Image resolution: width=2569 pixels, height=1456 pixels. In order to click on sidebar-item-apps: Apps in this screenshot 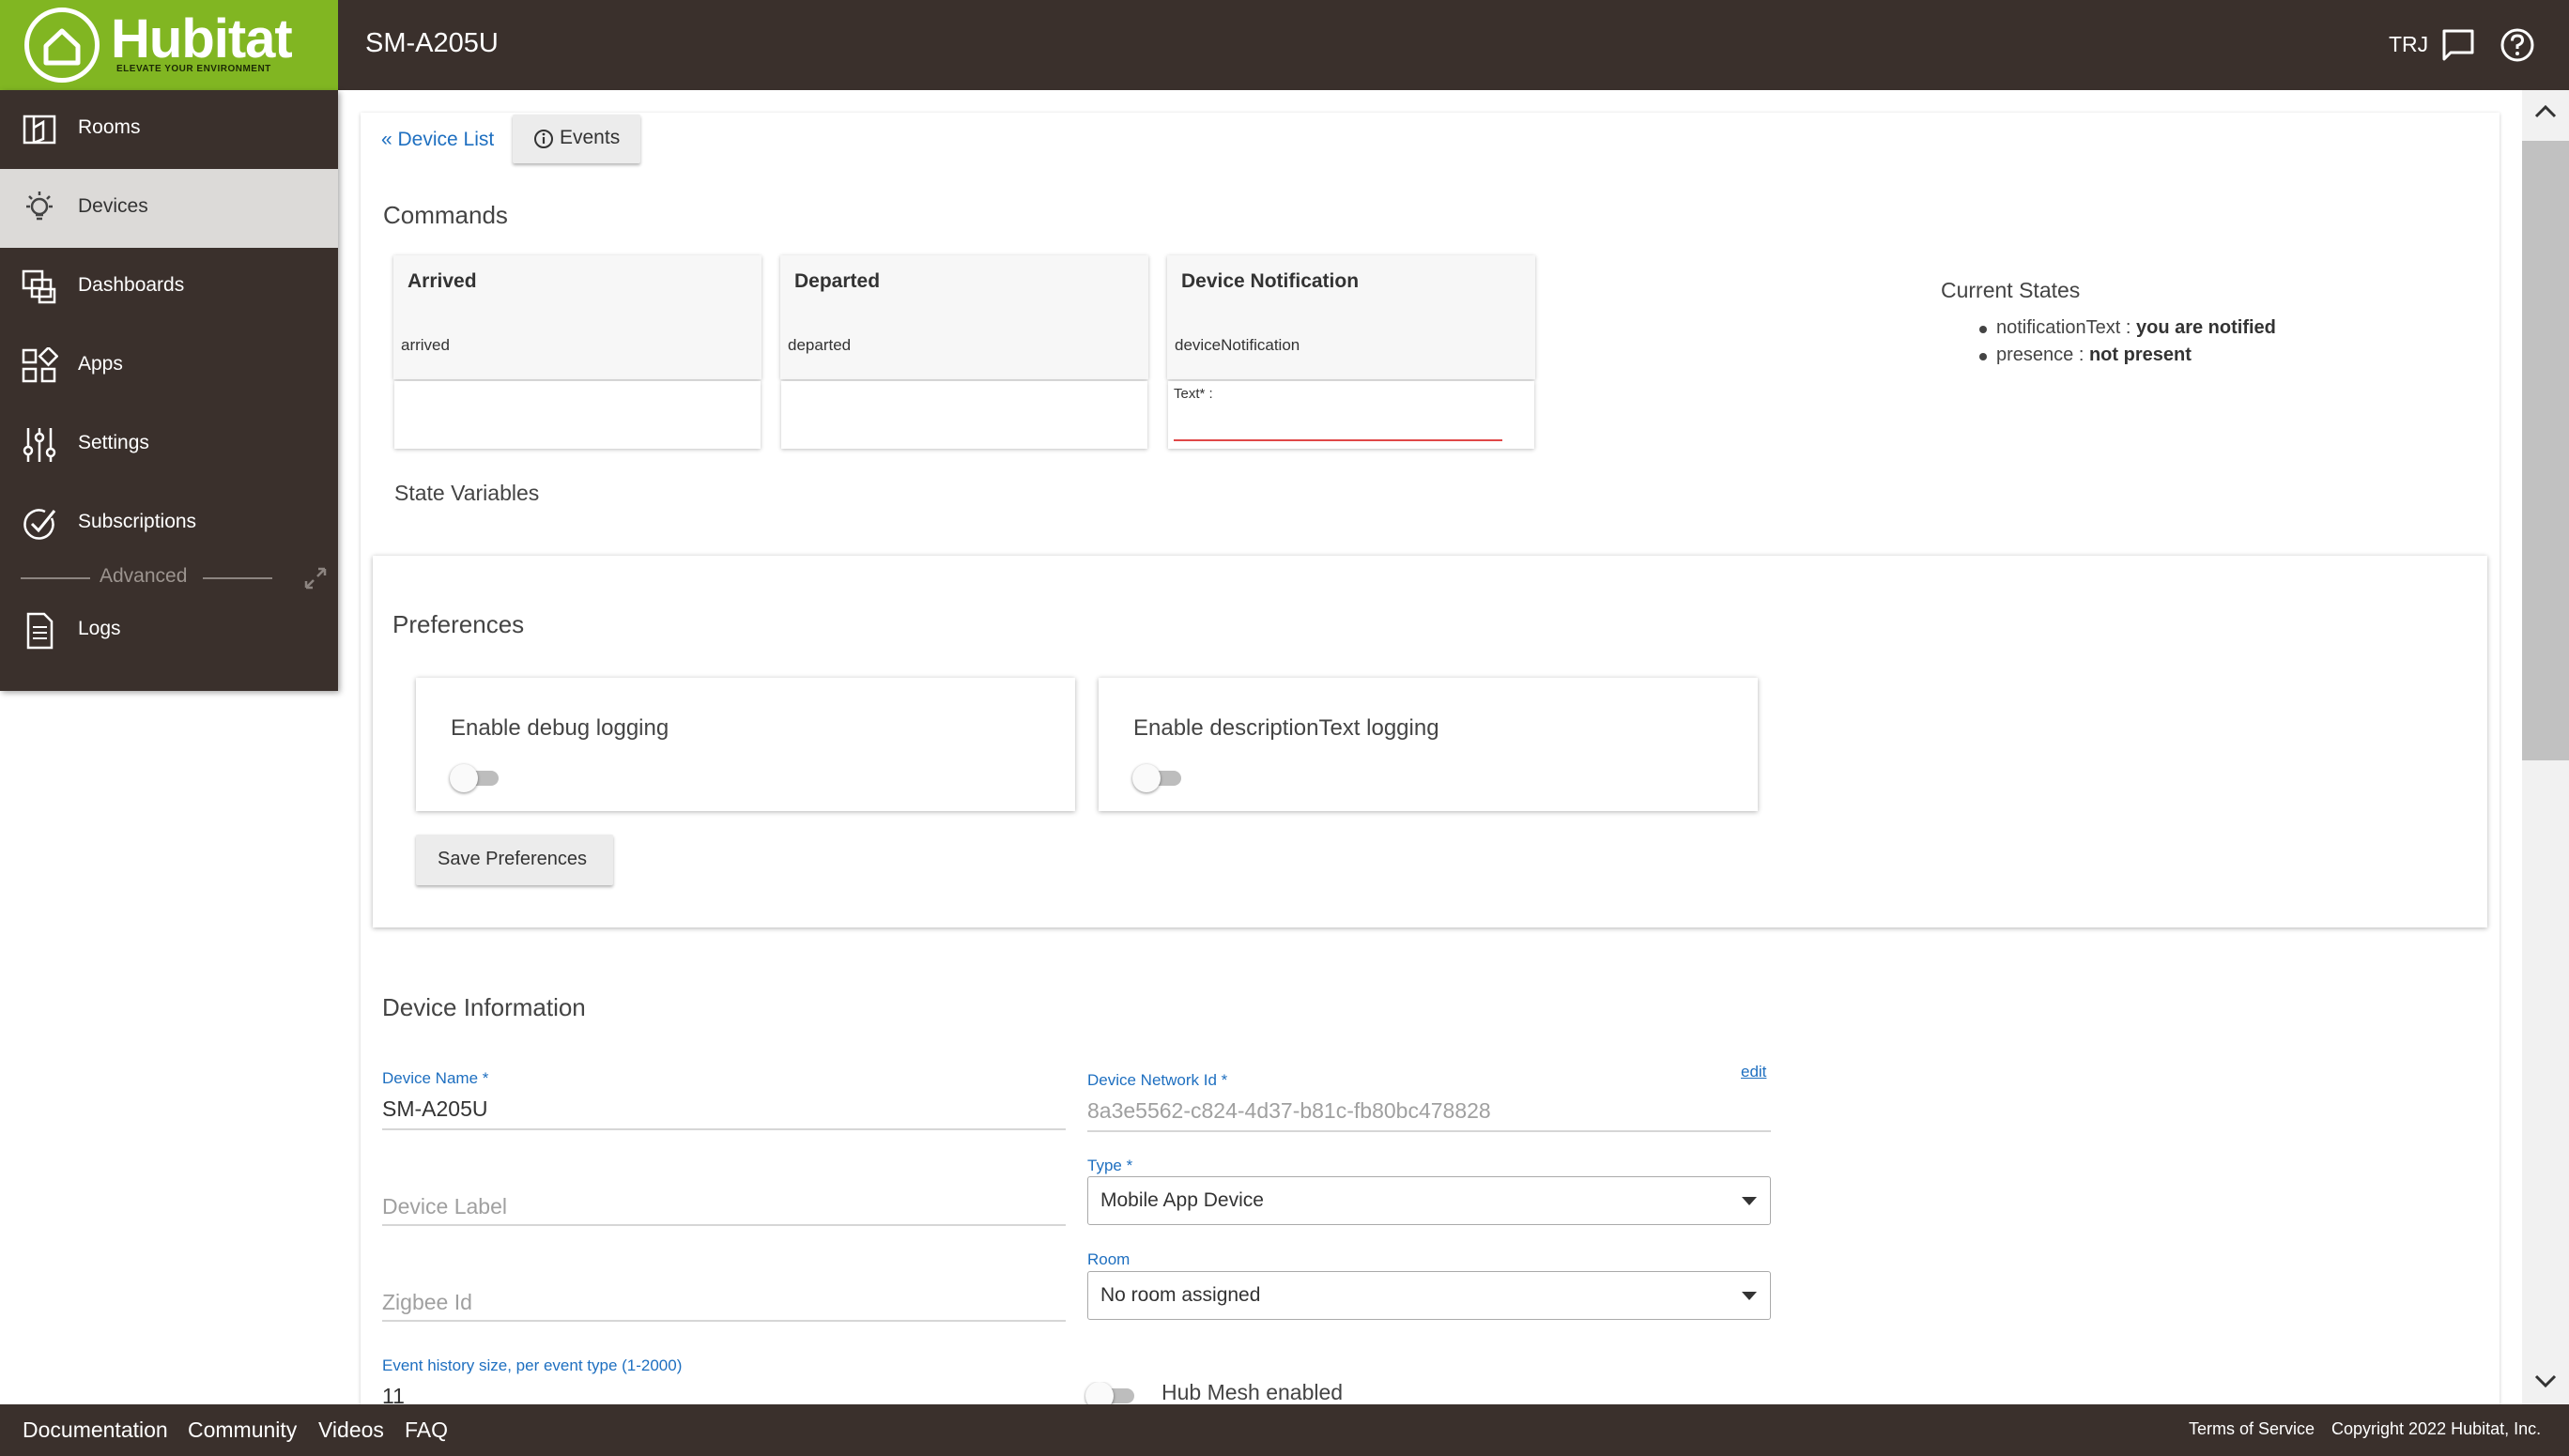, I will do `click(169, 366)`.